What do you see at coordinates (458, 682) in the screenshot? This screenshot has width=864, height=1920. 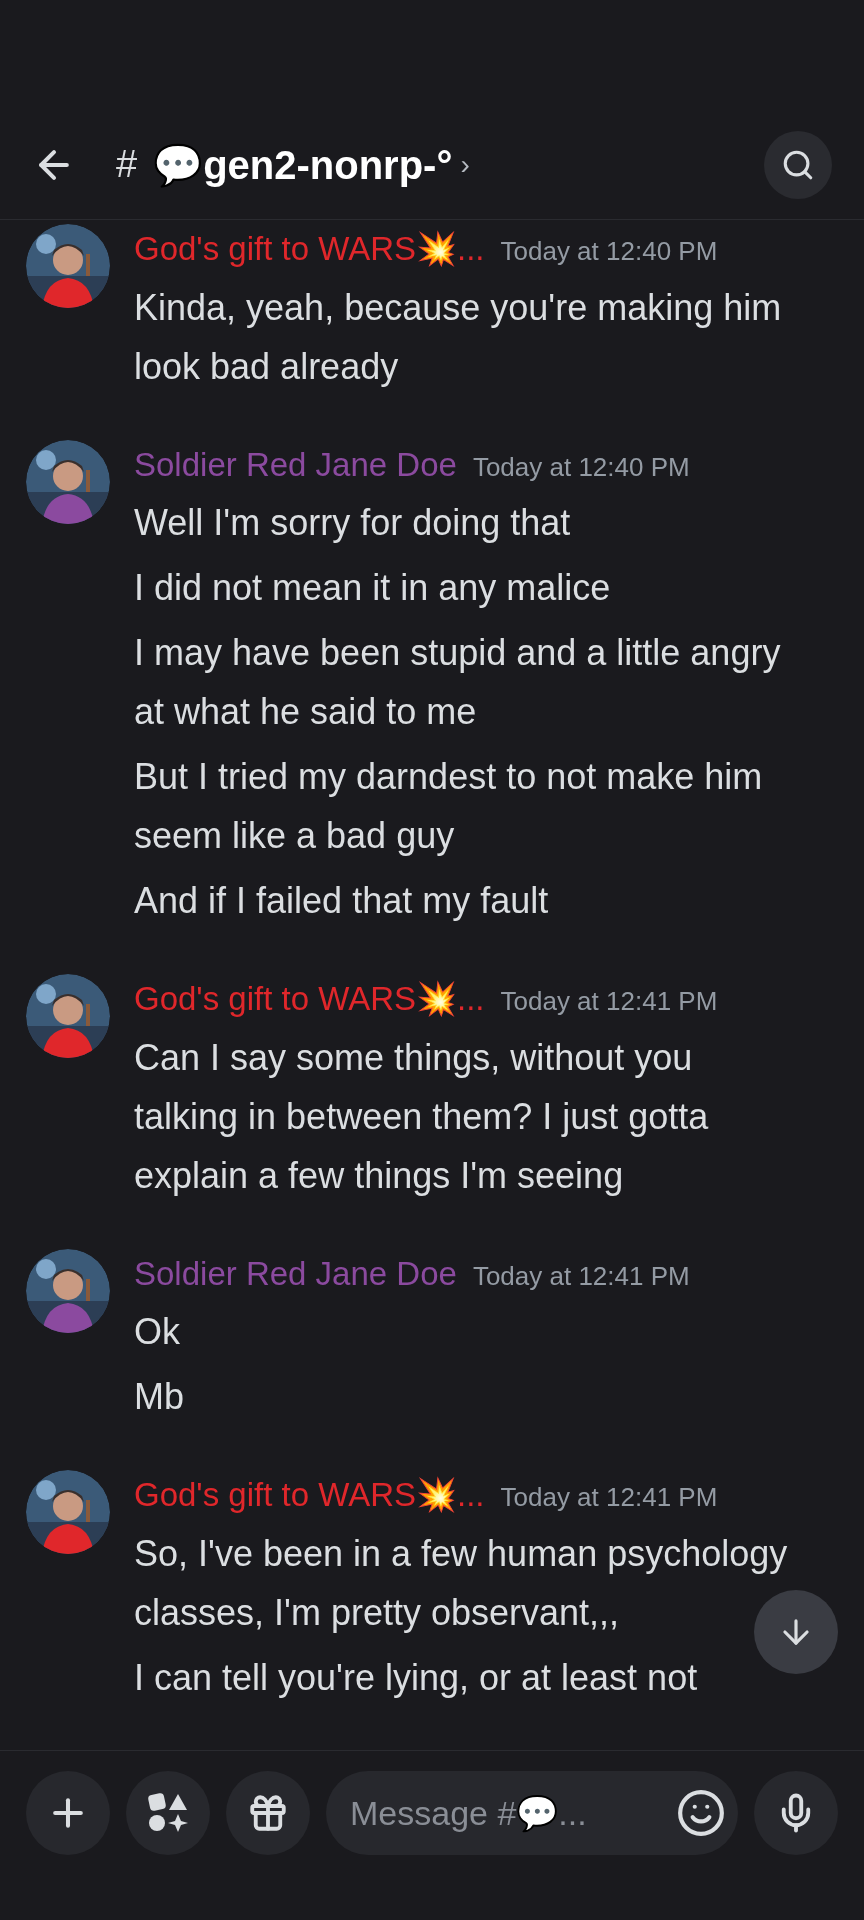 I see `message-text: I may have been stupid and a little angry at what he said to me` at bounding box center [458, 682].